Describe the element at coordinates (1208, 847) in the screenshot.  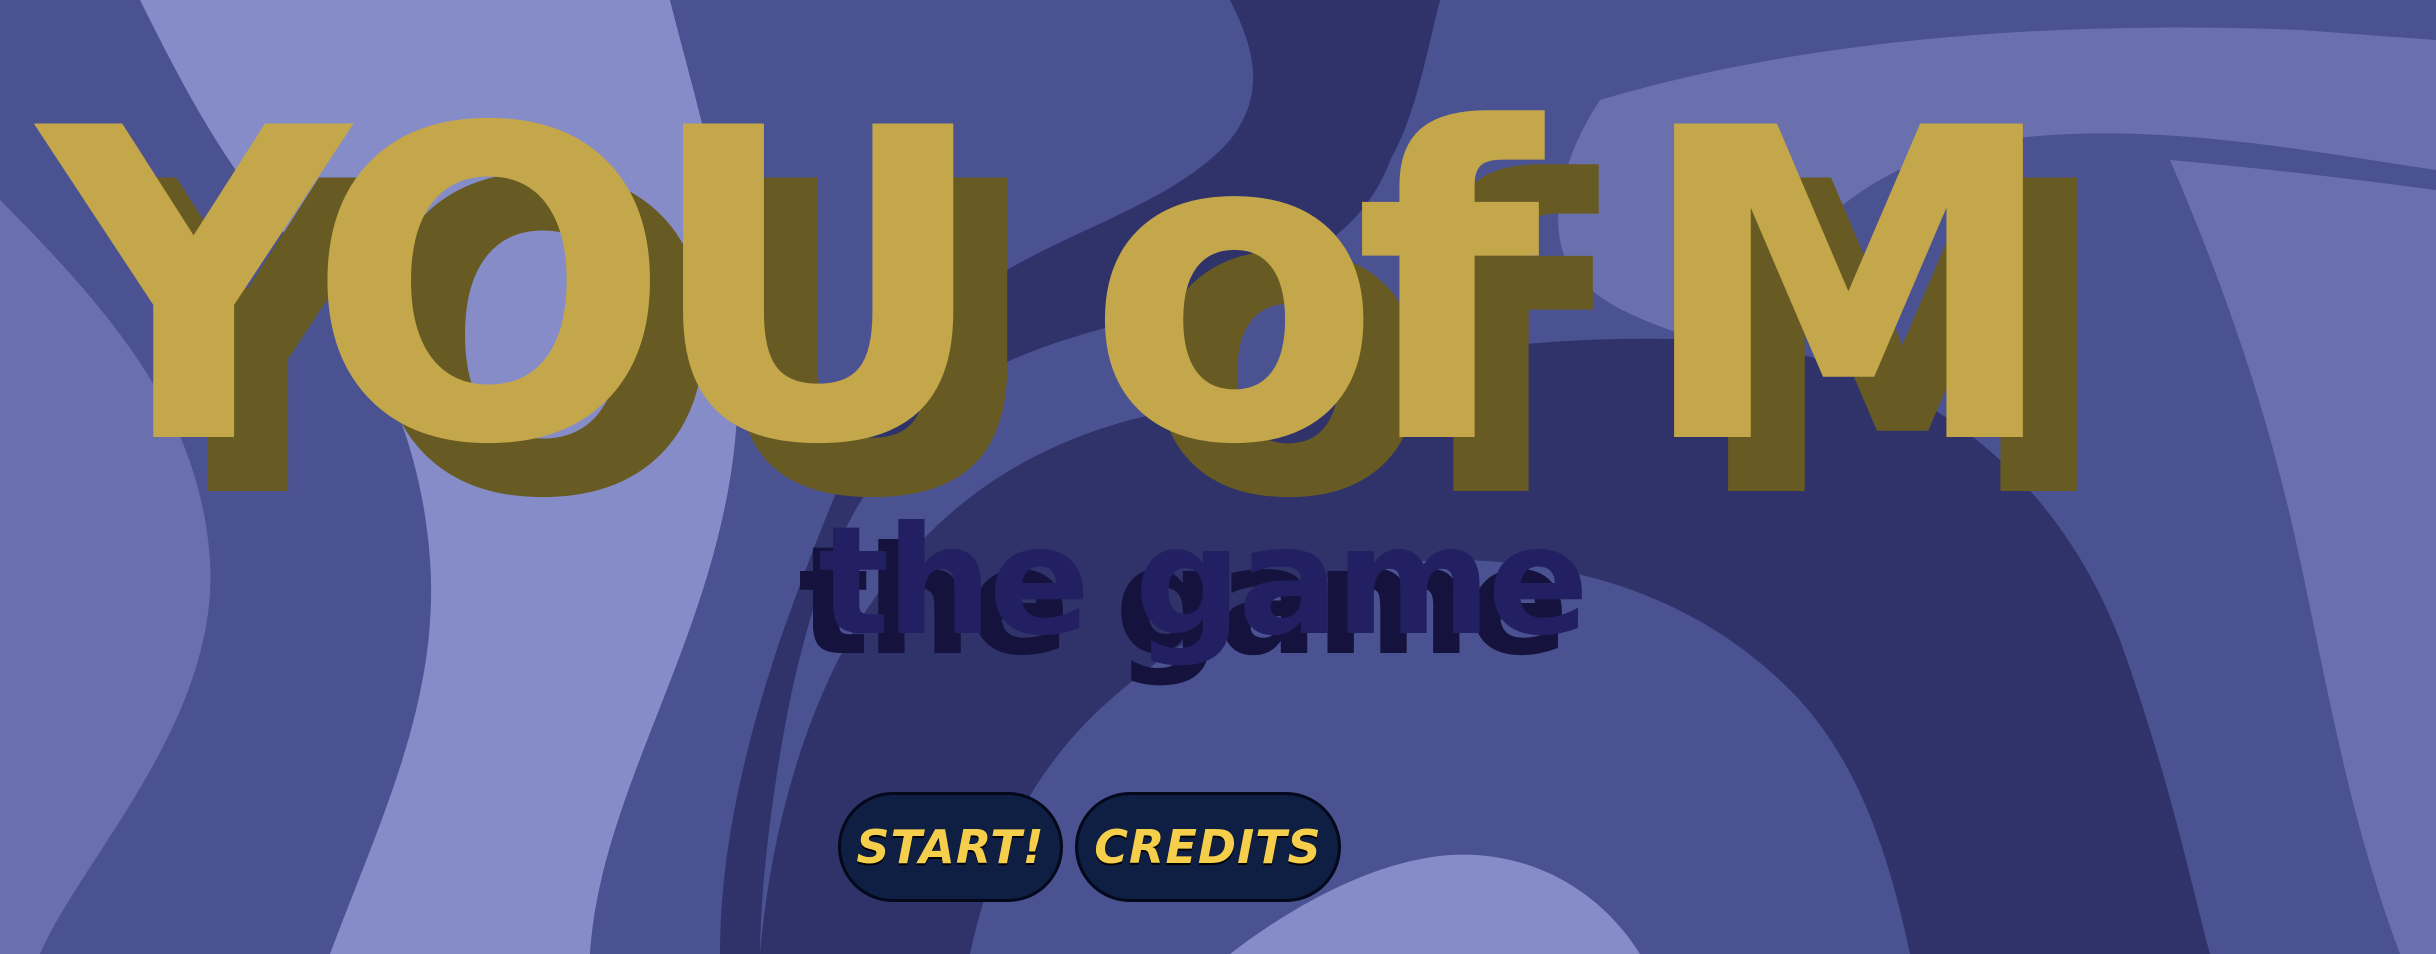
I see `credits-button: CREDITS` at that location.